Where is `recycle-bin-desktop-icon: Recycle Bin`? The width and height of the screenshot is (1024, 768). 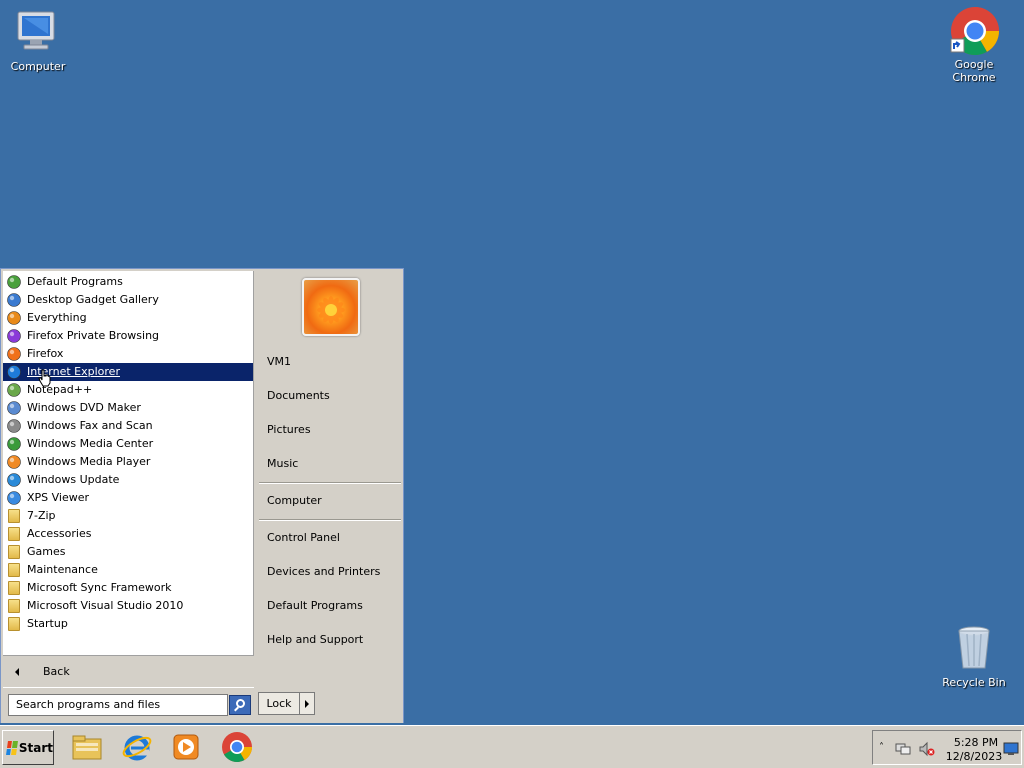 recycle-bin-desktop-icon: Recycle Bin is located at coordinates (974, 656).